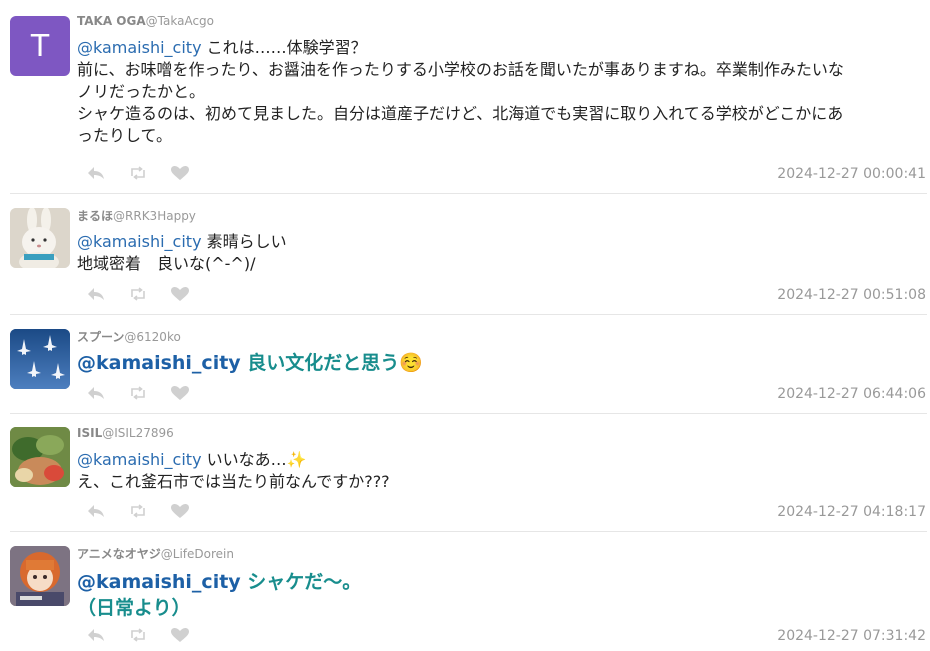 The image size is (930, 651). I want to click on user-handle: @ISIL27896, so click(138, 433).